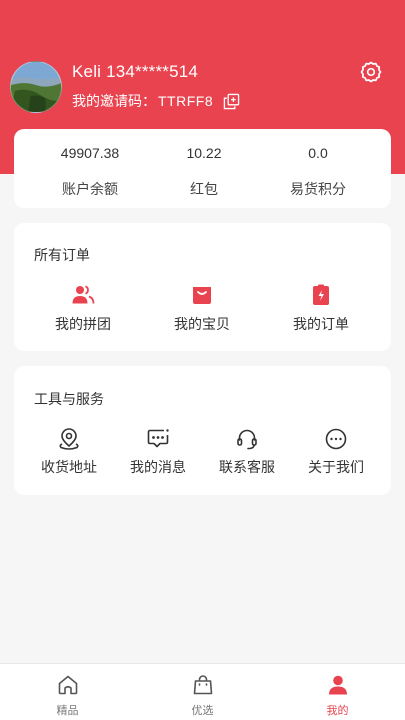 The height and width of the screenshot is (720, 405). Describe the element at coordinates (202, 324) in the screenshot. I see `my-items-label: 我的宝贝` at that location.